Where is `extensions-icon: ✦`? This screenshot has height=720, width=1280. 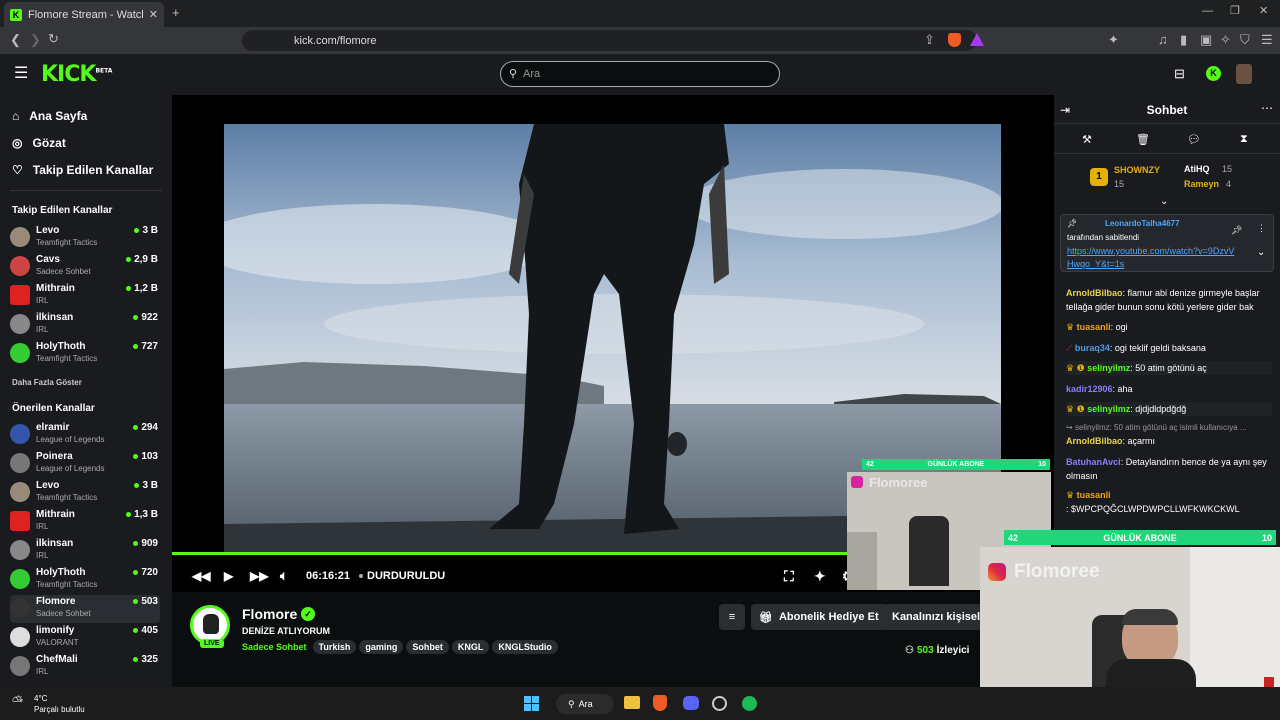 extensions-icon: ✦ is located at coordinates (1113, 39).